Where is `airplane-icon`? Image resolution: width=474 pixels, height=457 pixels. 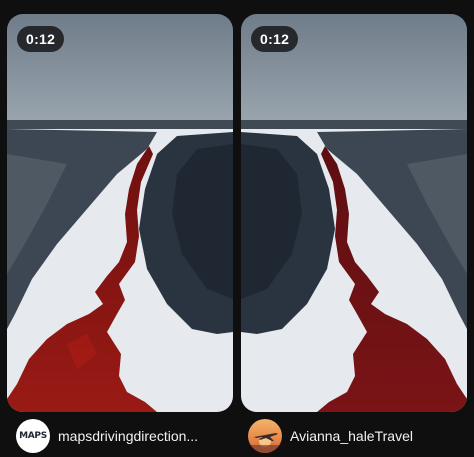 airplane-icon is located at coordinates (265, 443).